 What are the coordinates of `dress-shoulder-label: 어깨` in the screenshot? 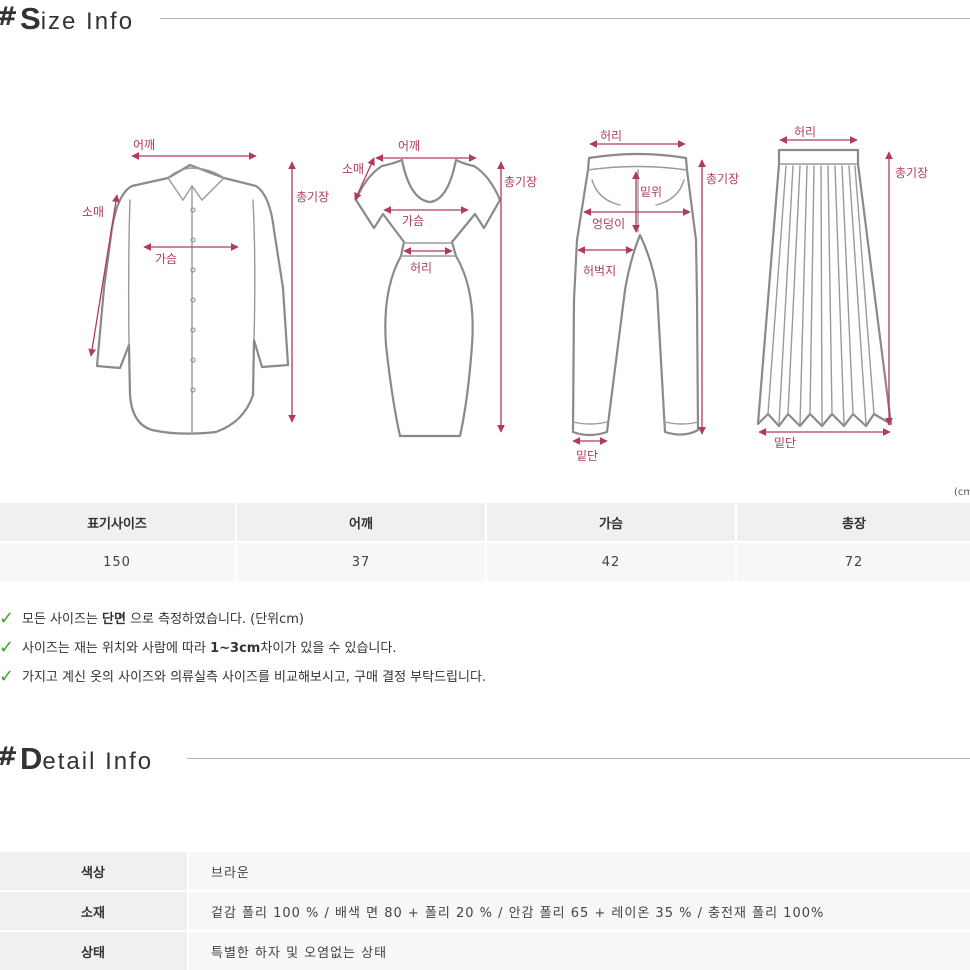 It's located at (409, 146).